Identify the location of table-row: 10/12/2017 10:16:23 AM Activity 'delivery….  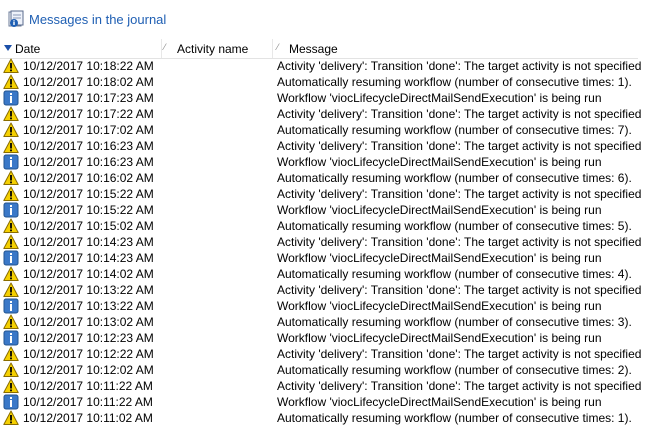
(326, 146).